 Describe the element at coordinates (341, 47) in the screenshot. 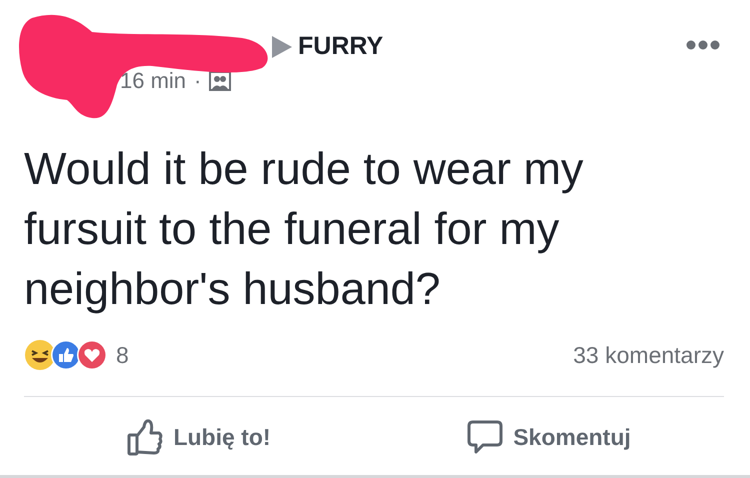

I see `group-name: FURRY` at that location.